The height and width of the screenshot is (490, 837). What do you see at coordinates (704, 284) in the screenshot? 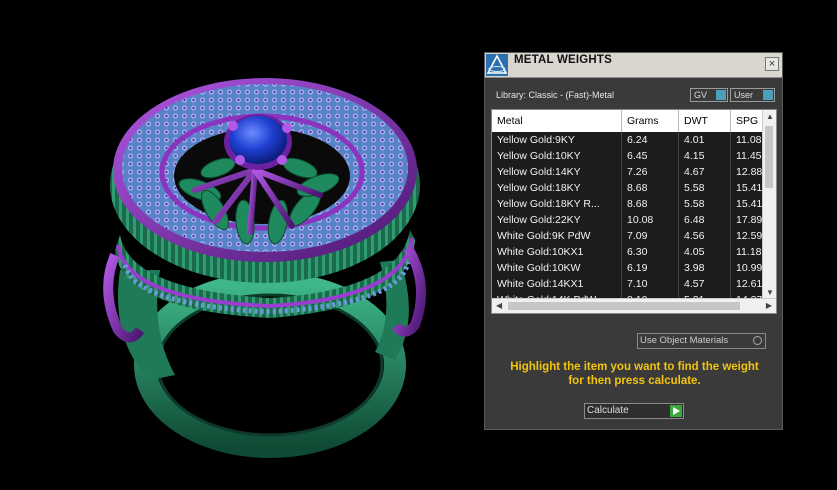
I see `table-cell: 4.57` at bounding box center [704, 284].